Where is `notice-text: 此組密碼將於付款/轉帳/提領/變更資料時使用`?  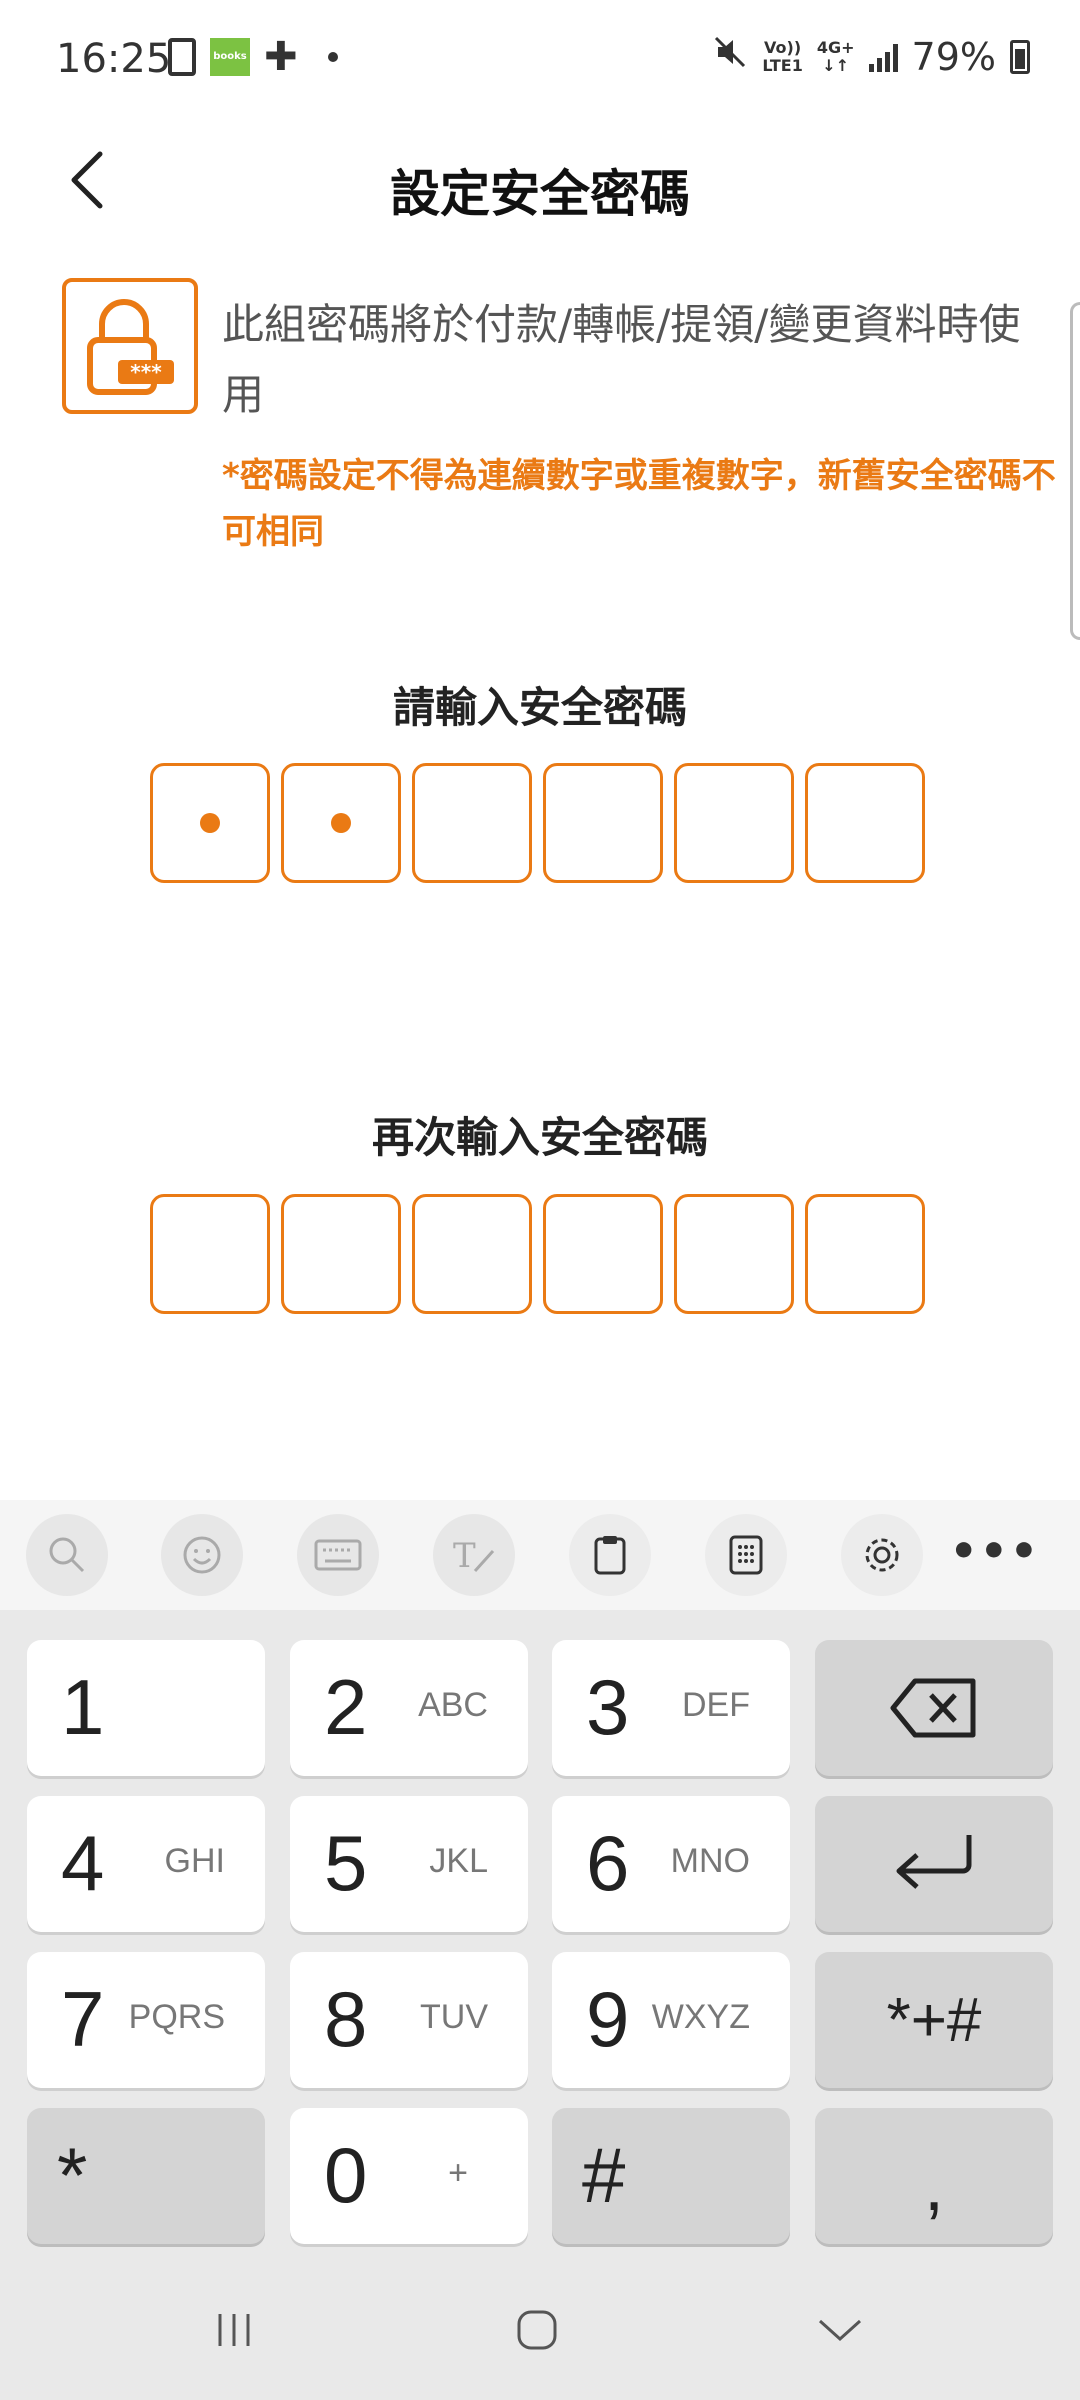 notice-text: 此組密碼將於付款/轉帳/提領/變更資料時使用 is located at coordinates (621, 359).